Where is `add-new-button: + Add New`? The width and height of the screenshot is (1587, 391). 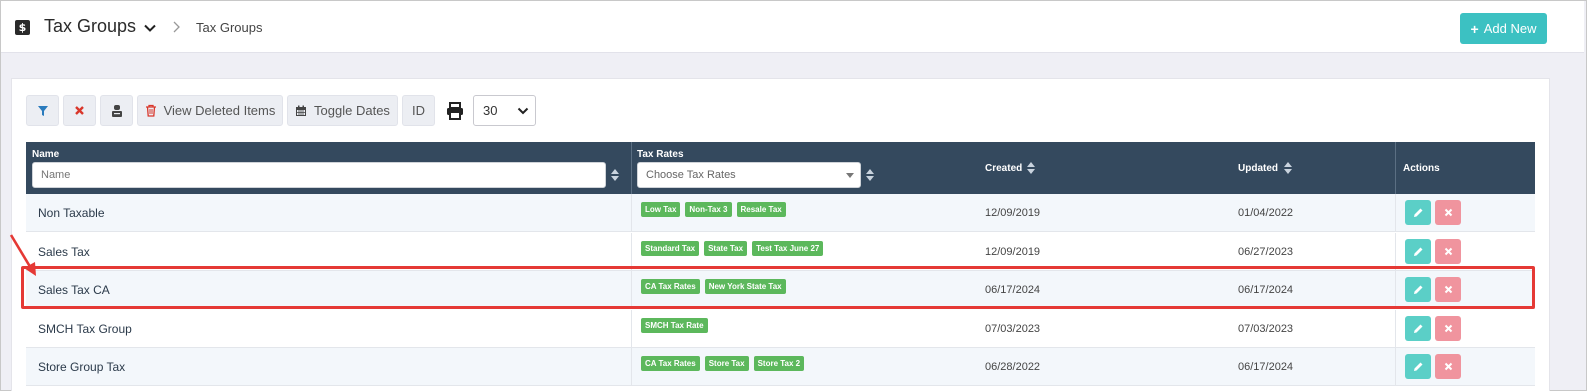 add-new-button: + Add New is located at coordinates (1503, 28).